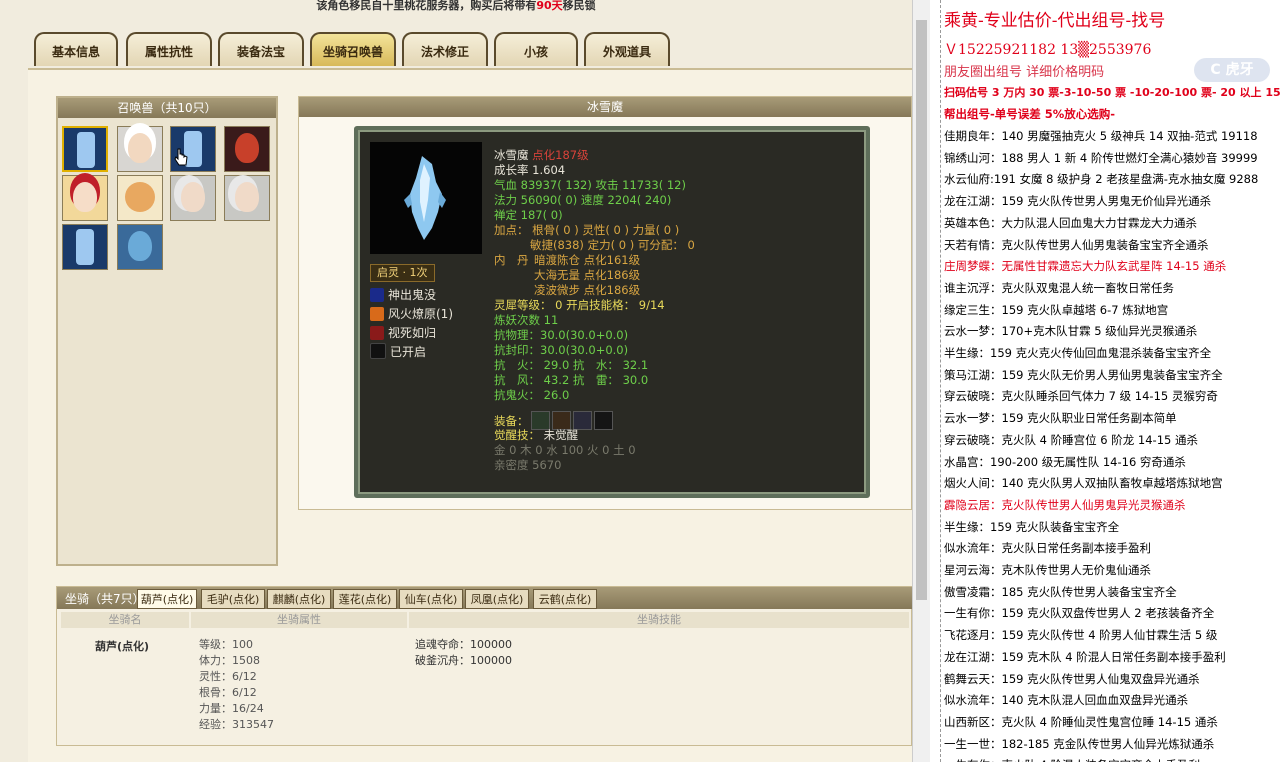 The width and height of the screenshot is (1280, 762). Describe the element at coordinates (1071, 331) in the screenshot. I see `account-line: 云水一梦：170+克木队甘霖 5 级仙异光灵猴通杀` at that location.